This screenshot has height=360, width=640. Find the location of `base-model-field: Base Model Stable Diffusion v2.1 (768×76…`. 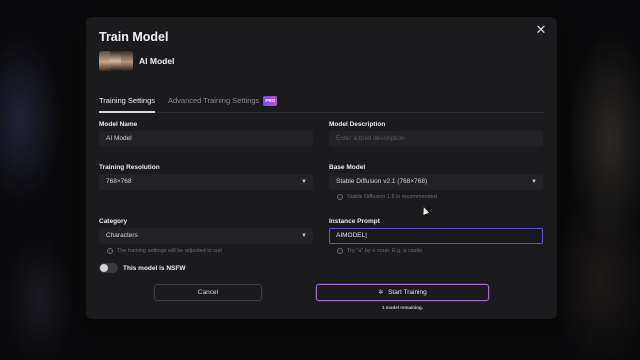

base-model-field: Base Model Stable Diffusion v2.1 (768×76… is located at coordinates (436, 182).